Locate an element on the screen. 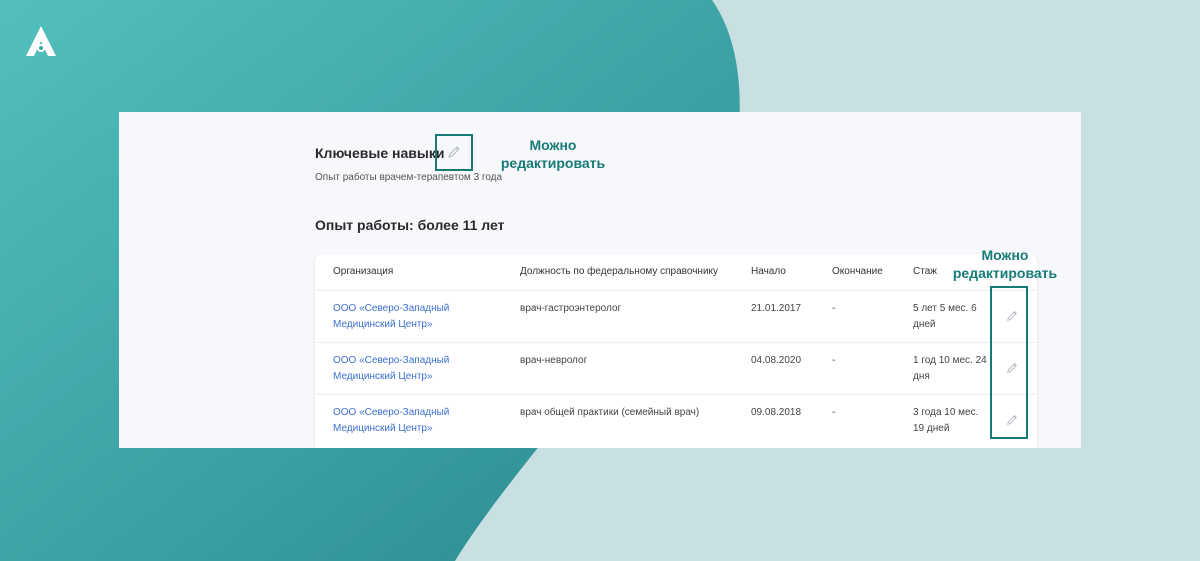  column-header-end: Окончание is located at coordinates (857, 271).